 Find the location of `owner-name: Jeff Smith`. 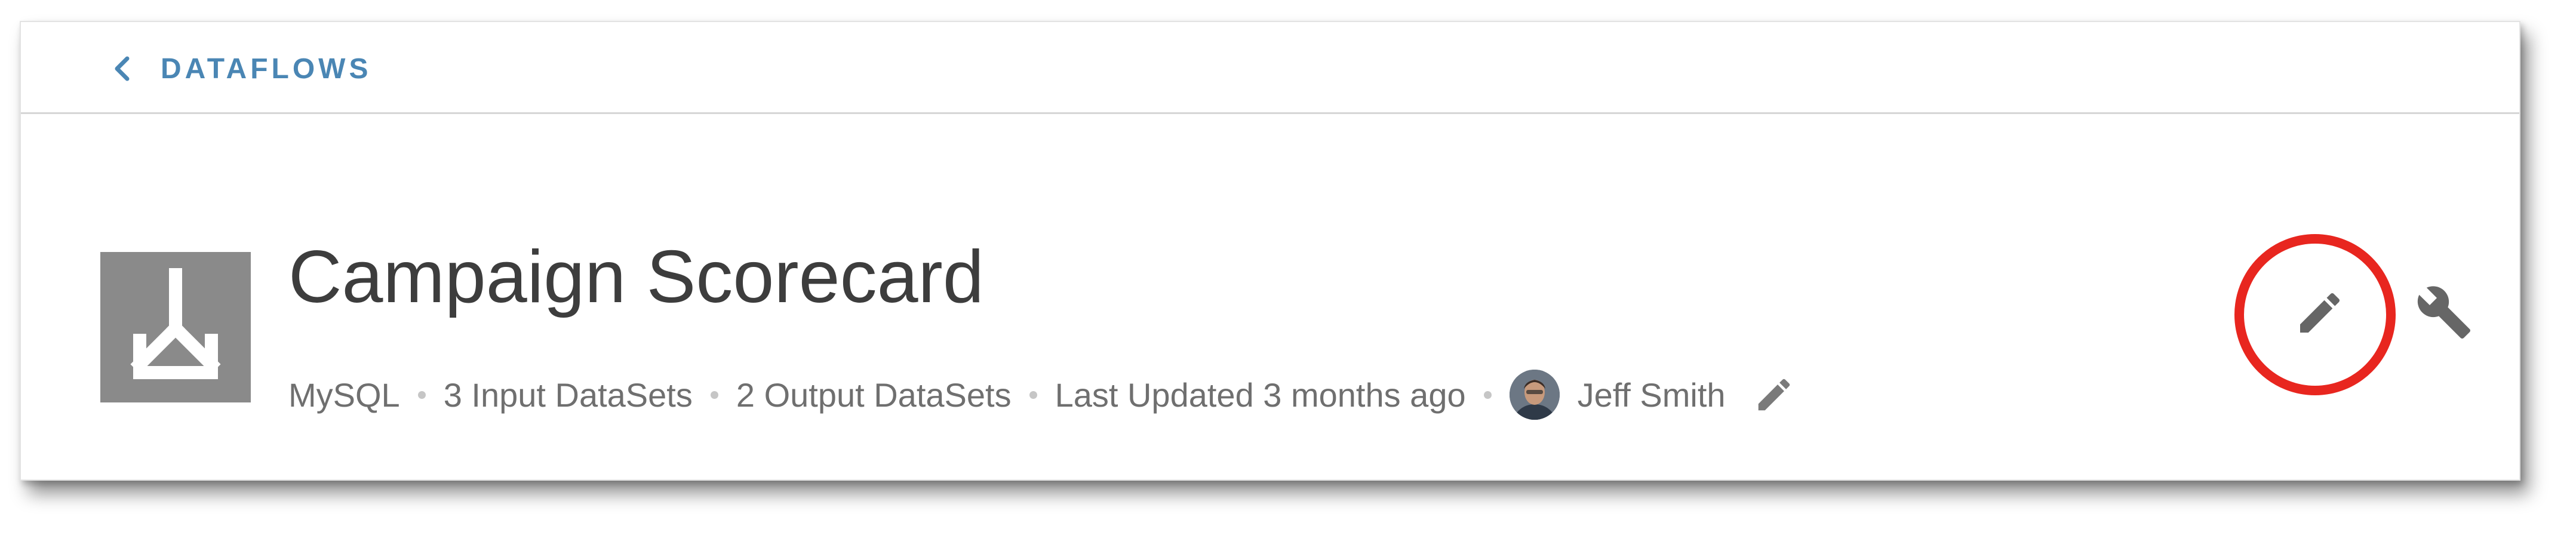

owner-name: Jeff Smith is located at coordinates (1652, 395).